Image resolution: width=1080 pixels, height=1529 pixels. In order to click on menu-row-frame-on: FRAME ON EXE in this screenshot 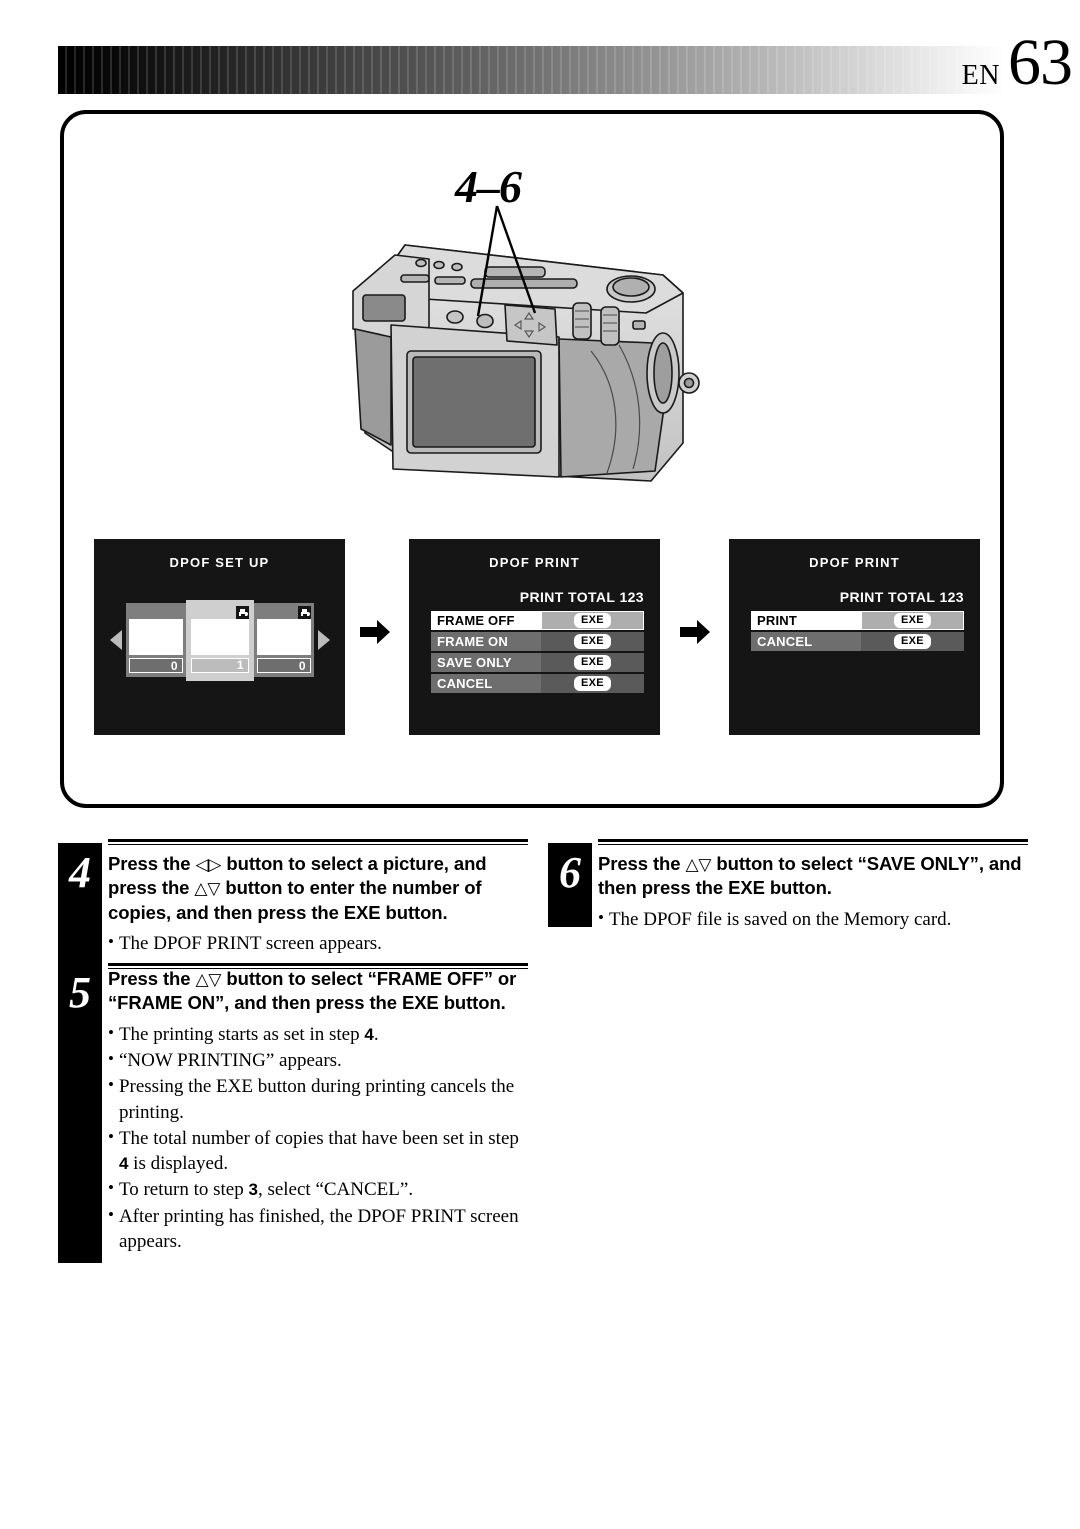, I will do `click(537, 641)`.